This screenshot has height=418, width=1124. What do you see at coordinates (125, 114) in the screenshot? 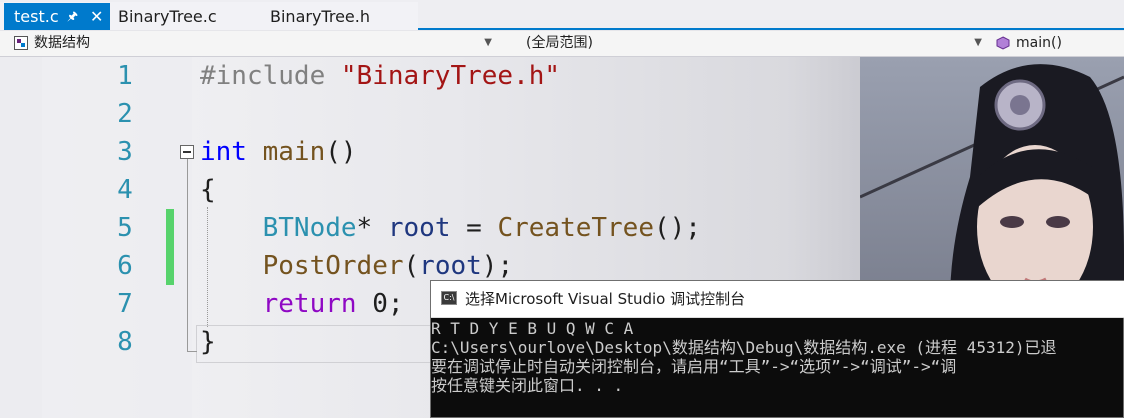
I see `line-number: 2` at bounding box center [125, 114].